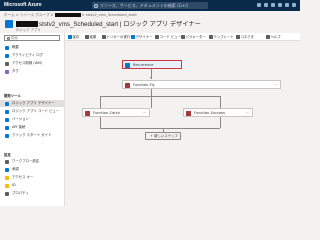 This screenshot has width=320, height=240. What do you see at coordinates (152, 64) in the screenshot?
I see `recurrence-trigger-card: Recurrence` at bounding box center [152, 64].